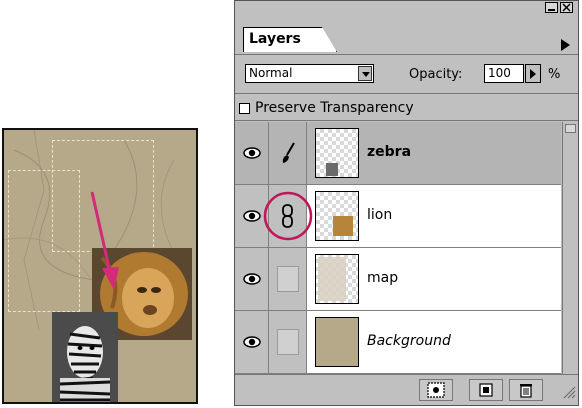 The image size is (582, 408). Describe the element at coordinates (406, 390) in the screenshot. I see `panel-footer` at that location.